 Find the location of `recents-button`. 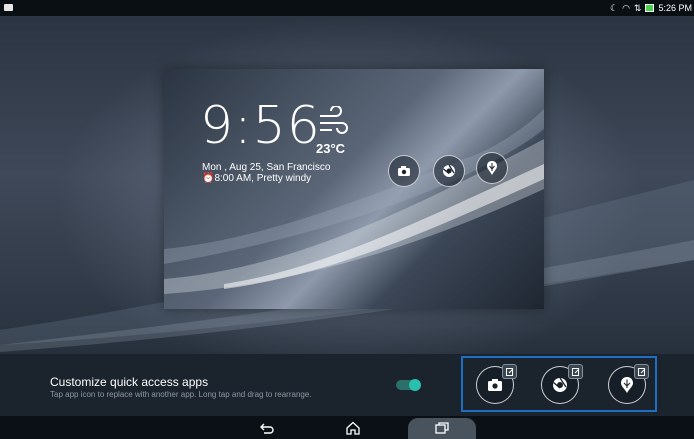

recents-button is located at coordinates (442, 427).